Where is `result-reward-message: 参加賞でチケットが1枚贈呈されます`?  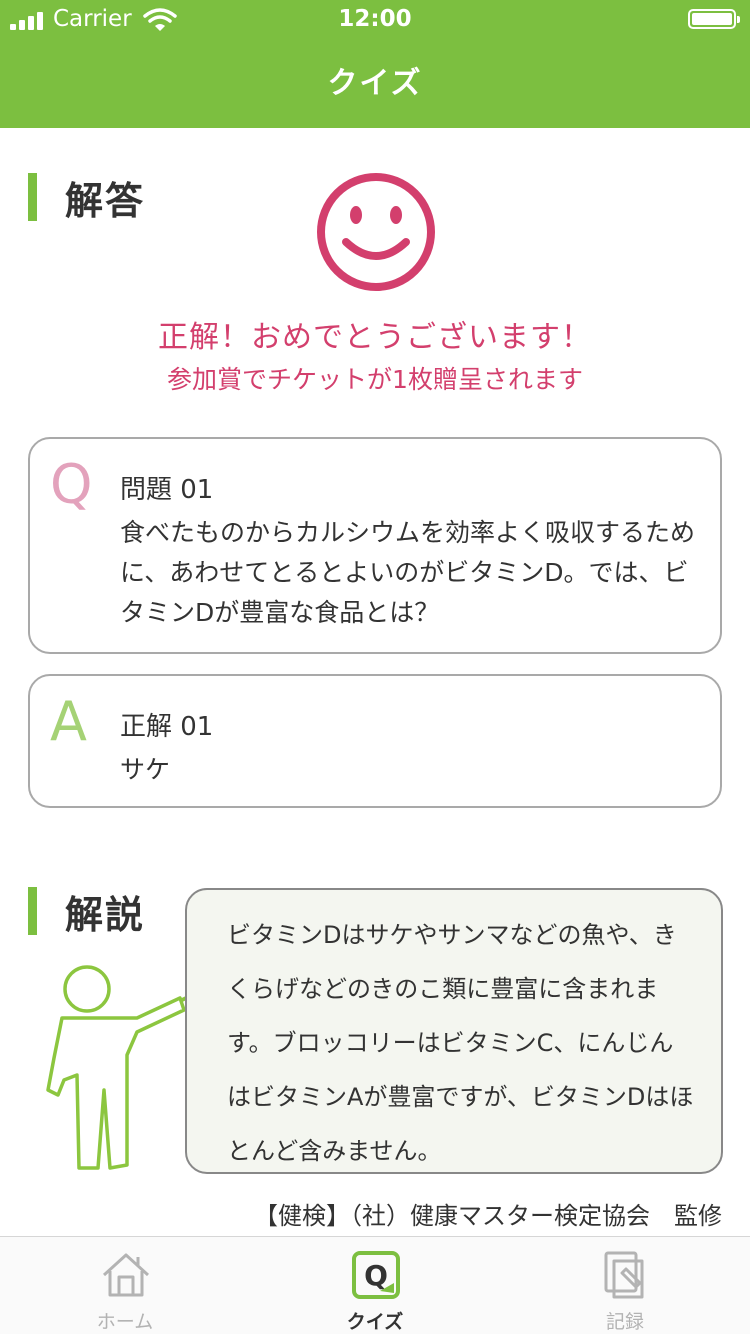
result-reward-message: 参加賞でチケットが1枚贈呈されます is located at coordinates (375, 379).